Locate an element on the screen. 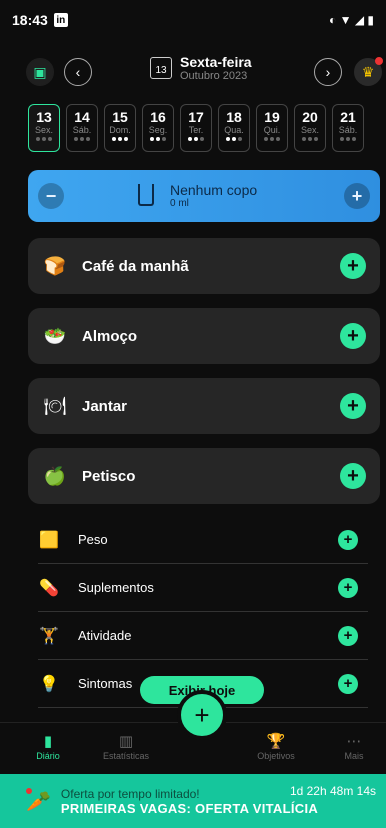 This screenshot has height=828, width=386. day-number: 17 is located at coordinates (196, 117).